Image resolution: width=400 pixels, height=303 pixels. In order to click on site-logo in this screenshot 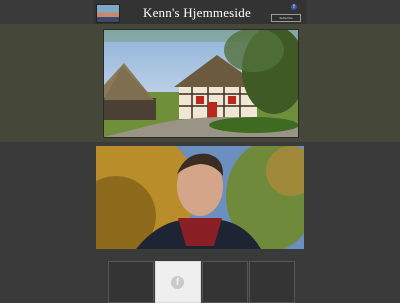, I will do `click(108, 13)`.